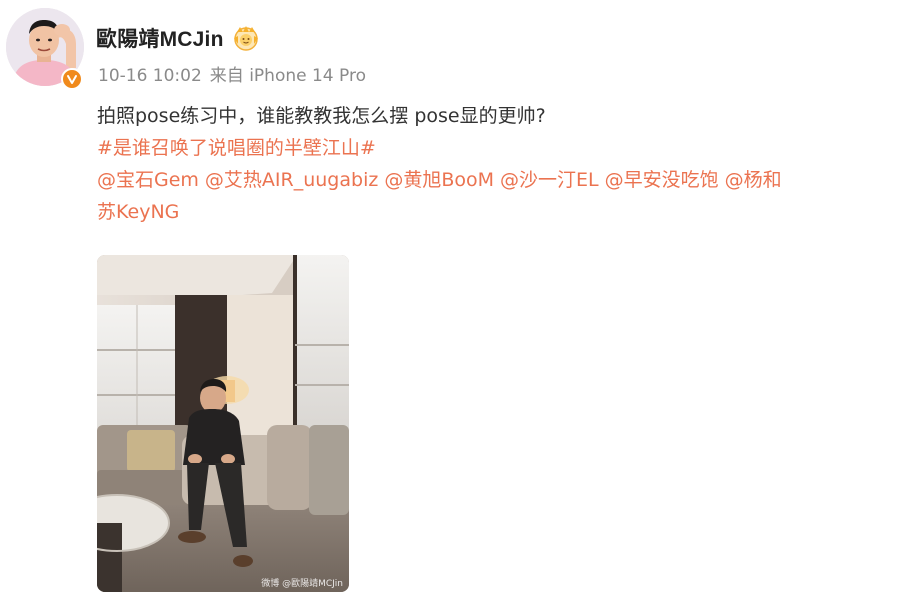 Image resolution: width=907 pixels, height=594 pixels. Describe the element at coordinates (72, 79) in the screenshot. I see `verified-v-icon` at that location.